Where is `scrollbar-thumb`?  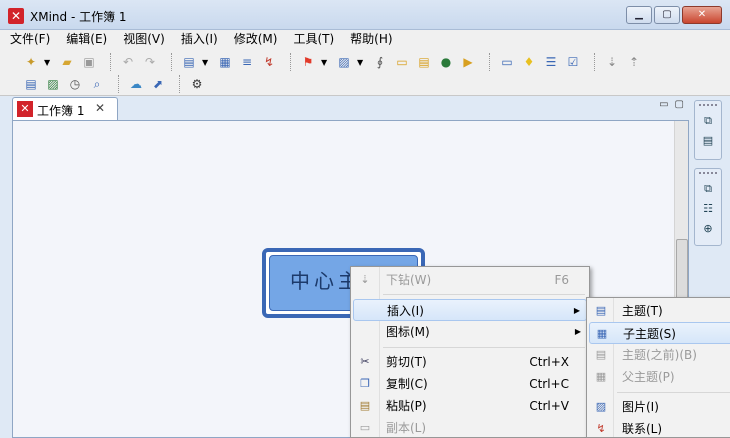 scrollbar-thumb is located at coordinates (682, 269).